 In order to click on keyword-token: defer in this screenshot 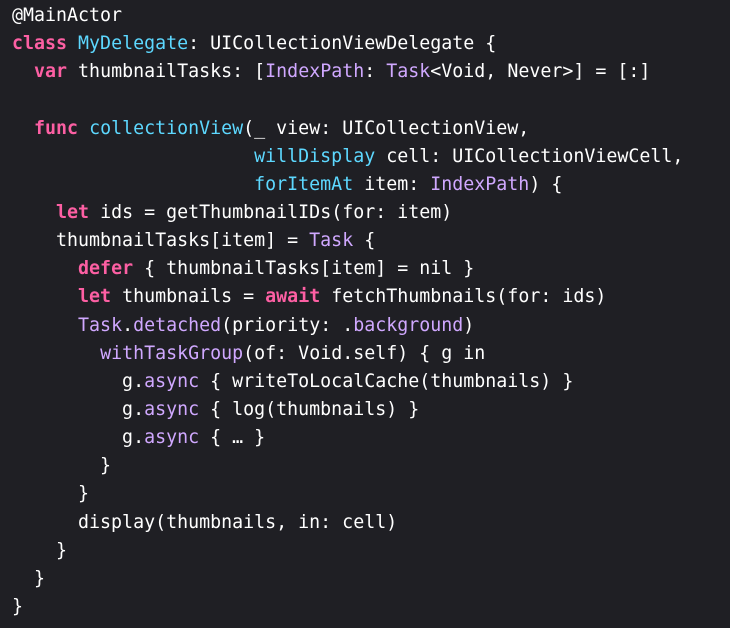, I will do `click(106, 269)`.